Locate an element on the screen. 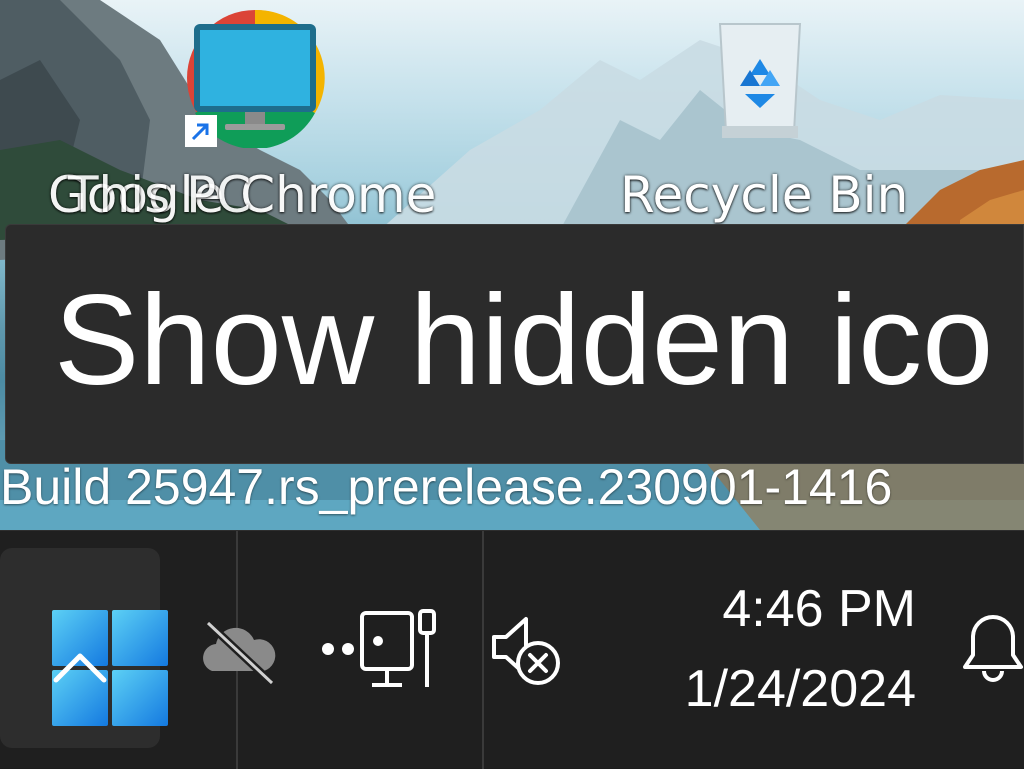 The width and height of the screenshot is (1024, 769). volume-muted-icon is located at coordinates (526, 651).